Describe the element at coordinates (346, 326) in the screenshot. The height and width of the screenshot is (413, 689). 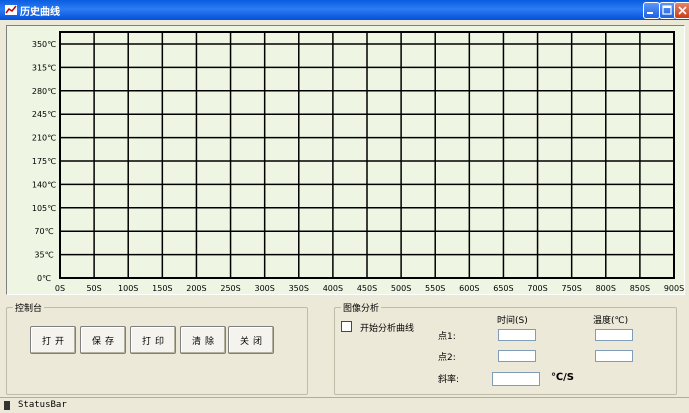
I see `start-analysis-checkbox` at that location.